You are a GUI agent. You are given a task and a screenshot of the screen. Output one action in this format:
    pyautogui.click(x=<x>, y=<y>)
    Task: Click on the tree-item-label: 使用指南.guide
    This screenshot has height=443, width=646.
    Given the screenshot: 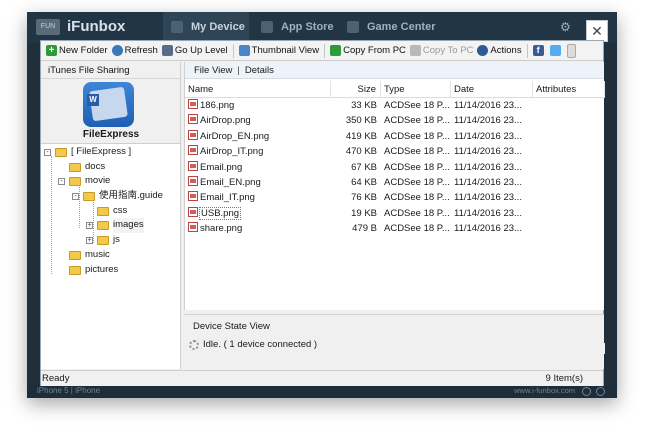 What is the action you would take?
    pyautogui.click(x=131, y=196)
    